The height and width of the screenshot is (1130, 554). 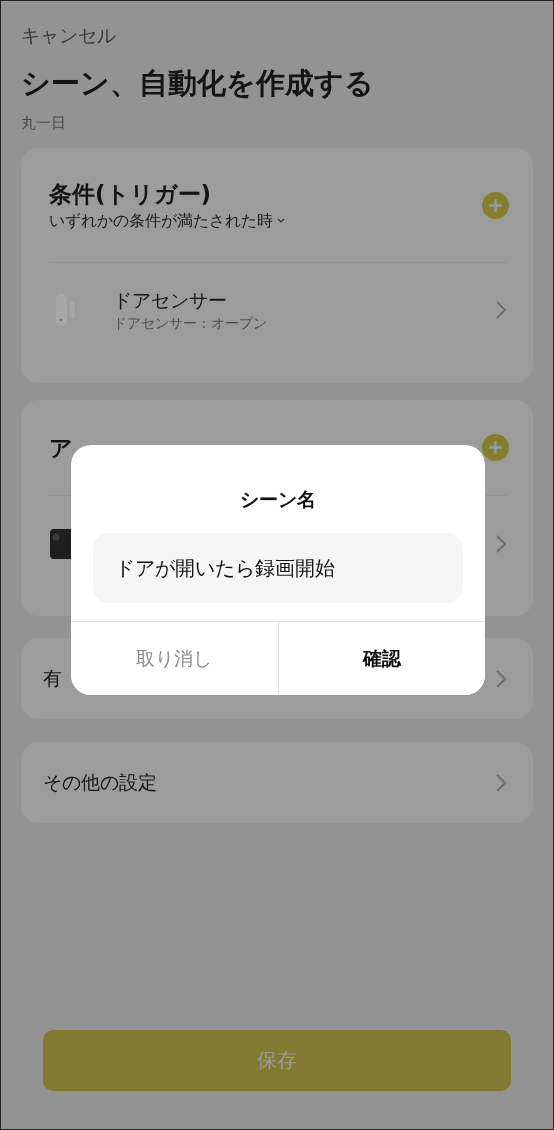 What do you see at coordinates (277, 782) in the screenshot?
I see `settings-row: その他の設定` at bounding box center [277, 782].